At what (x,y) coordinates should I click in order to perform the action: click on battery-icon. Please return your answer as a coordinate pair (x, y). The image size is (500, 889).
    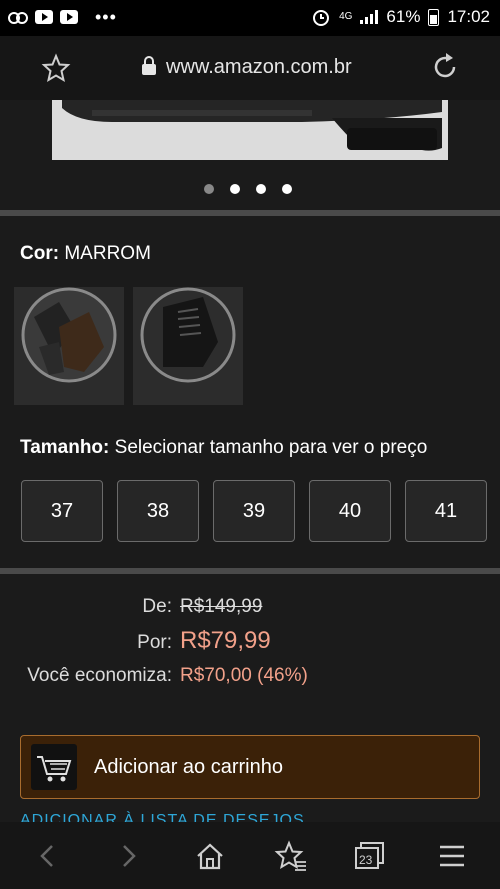
    Looking at the image, I should click on (434, 17).